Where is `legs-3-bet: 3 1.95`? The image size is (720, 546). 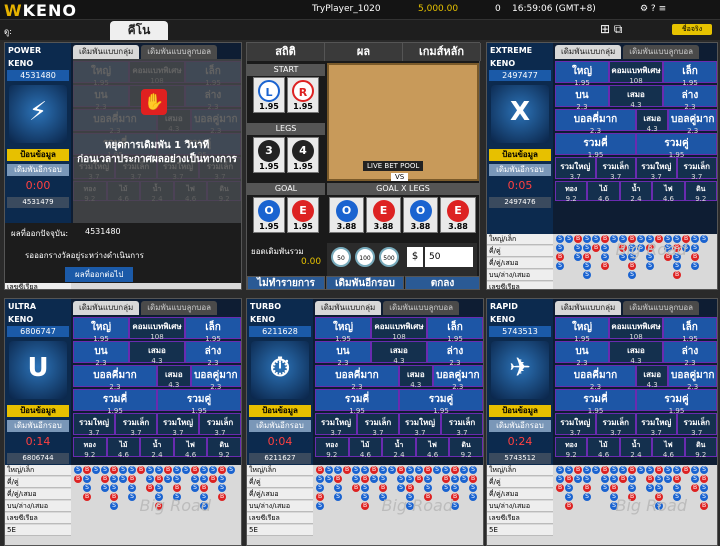 legs-3-bet: 3 1.95 is located at coordinates (269, 155).